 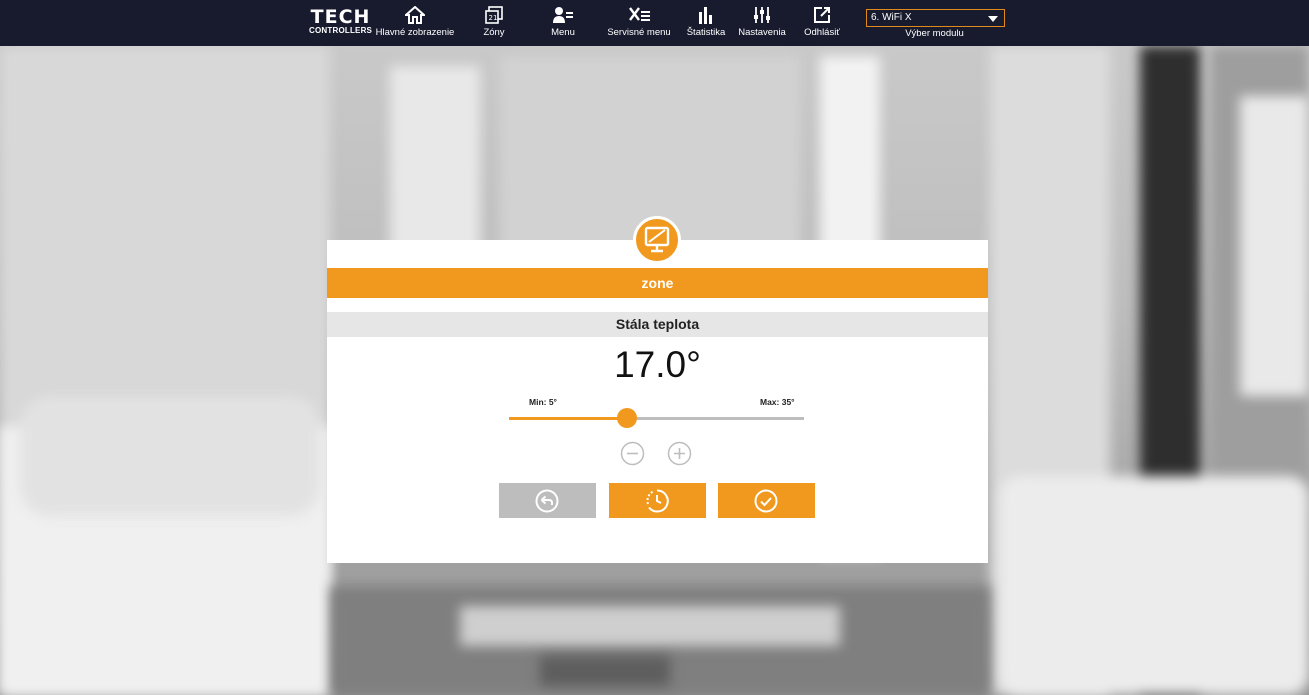 What do you see at coordinates (563, 15) in the screenshot?
I see `user-menu-icon` at bounding box center [563, 15].